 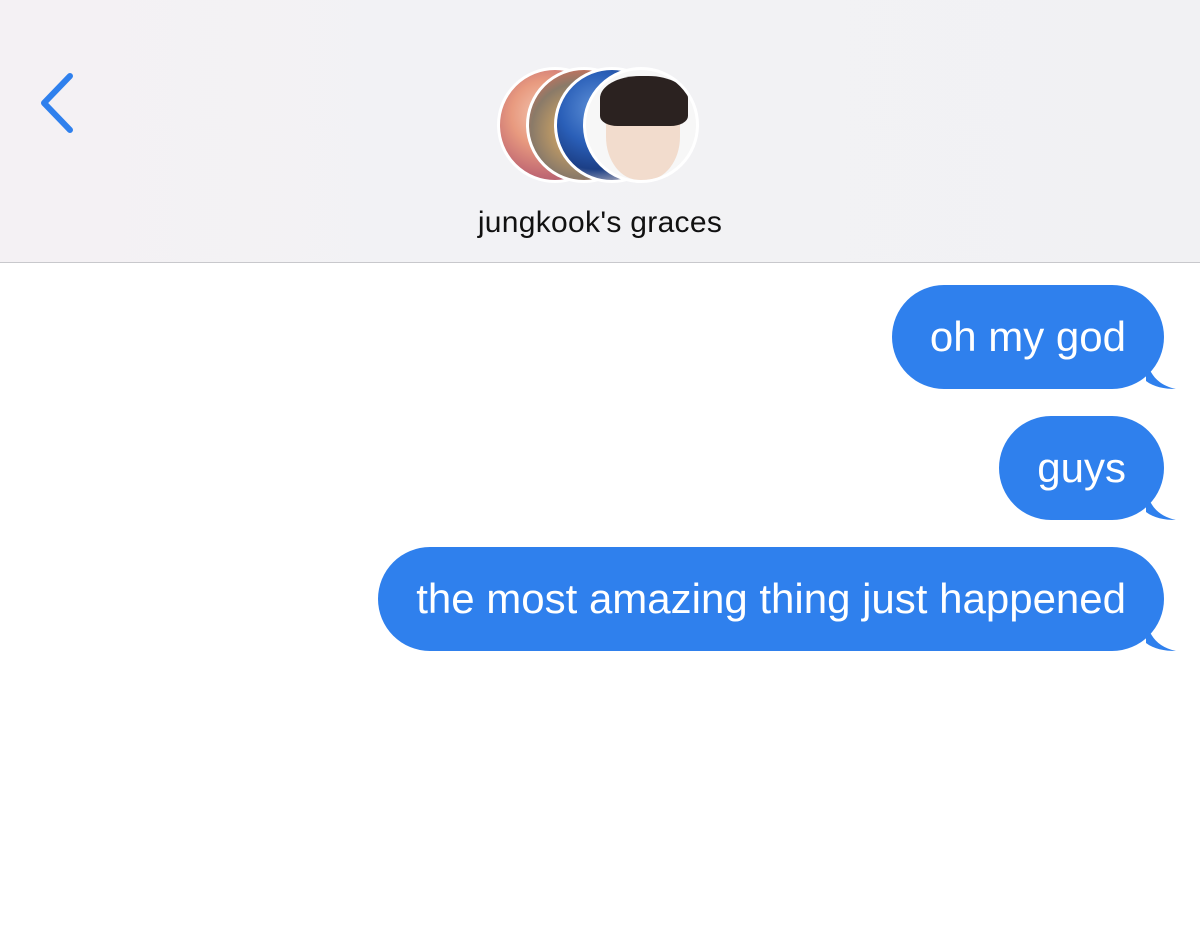 What do you see at coordinates (1081, 467) in the screenshot?
I see `message-text: guys` at bounding box center [1081, 467].